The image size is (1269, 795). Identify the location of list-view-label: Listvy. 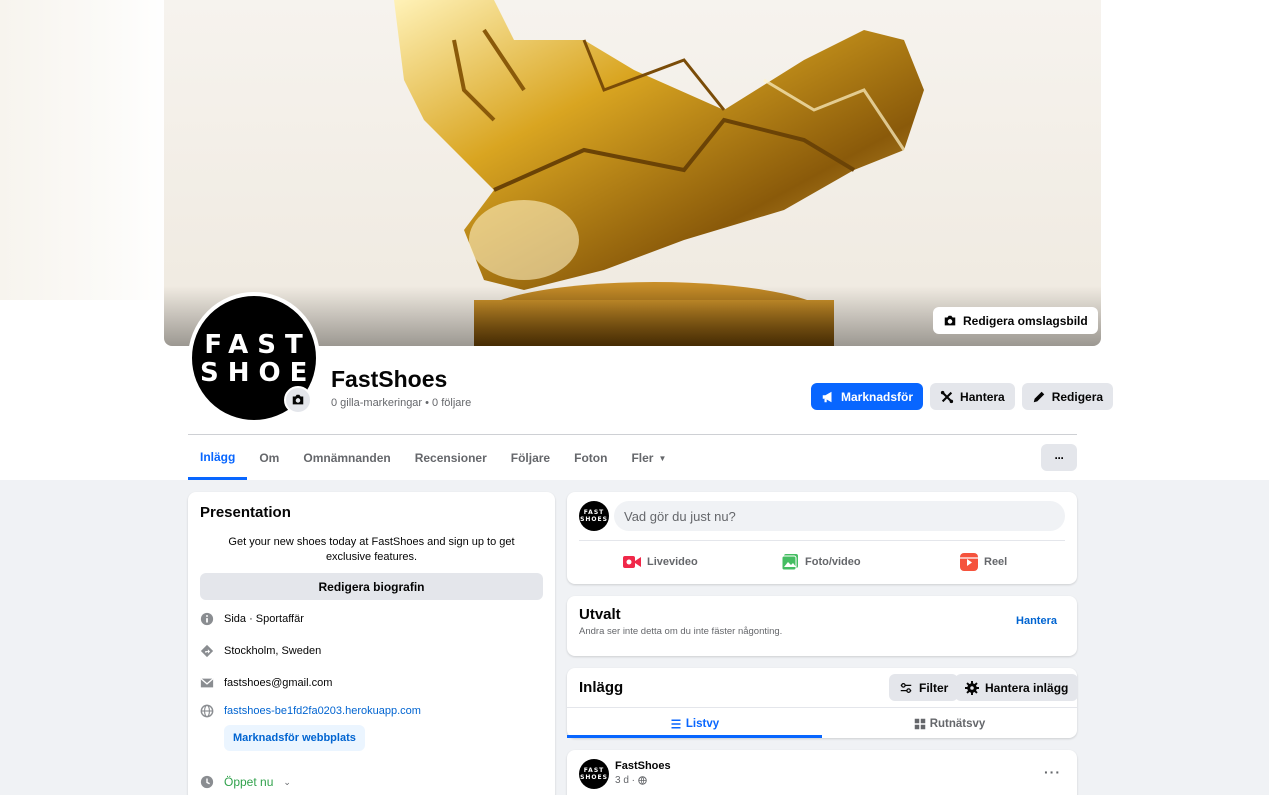
(702, 724).